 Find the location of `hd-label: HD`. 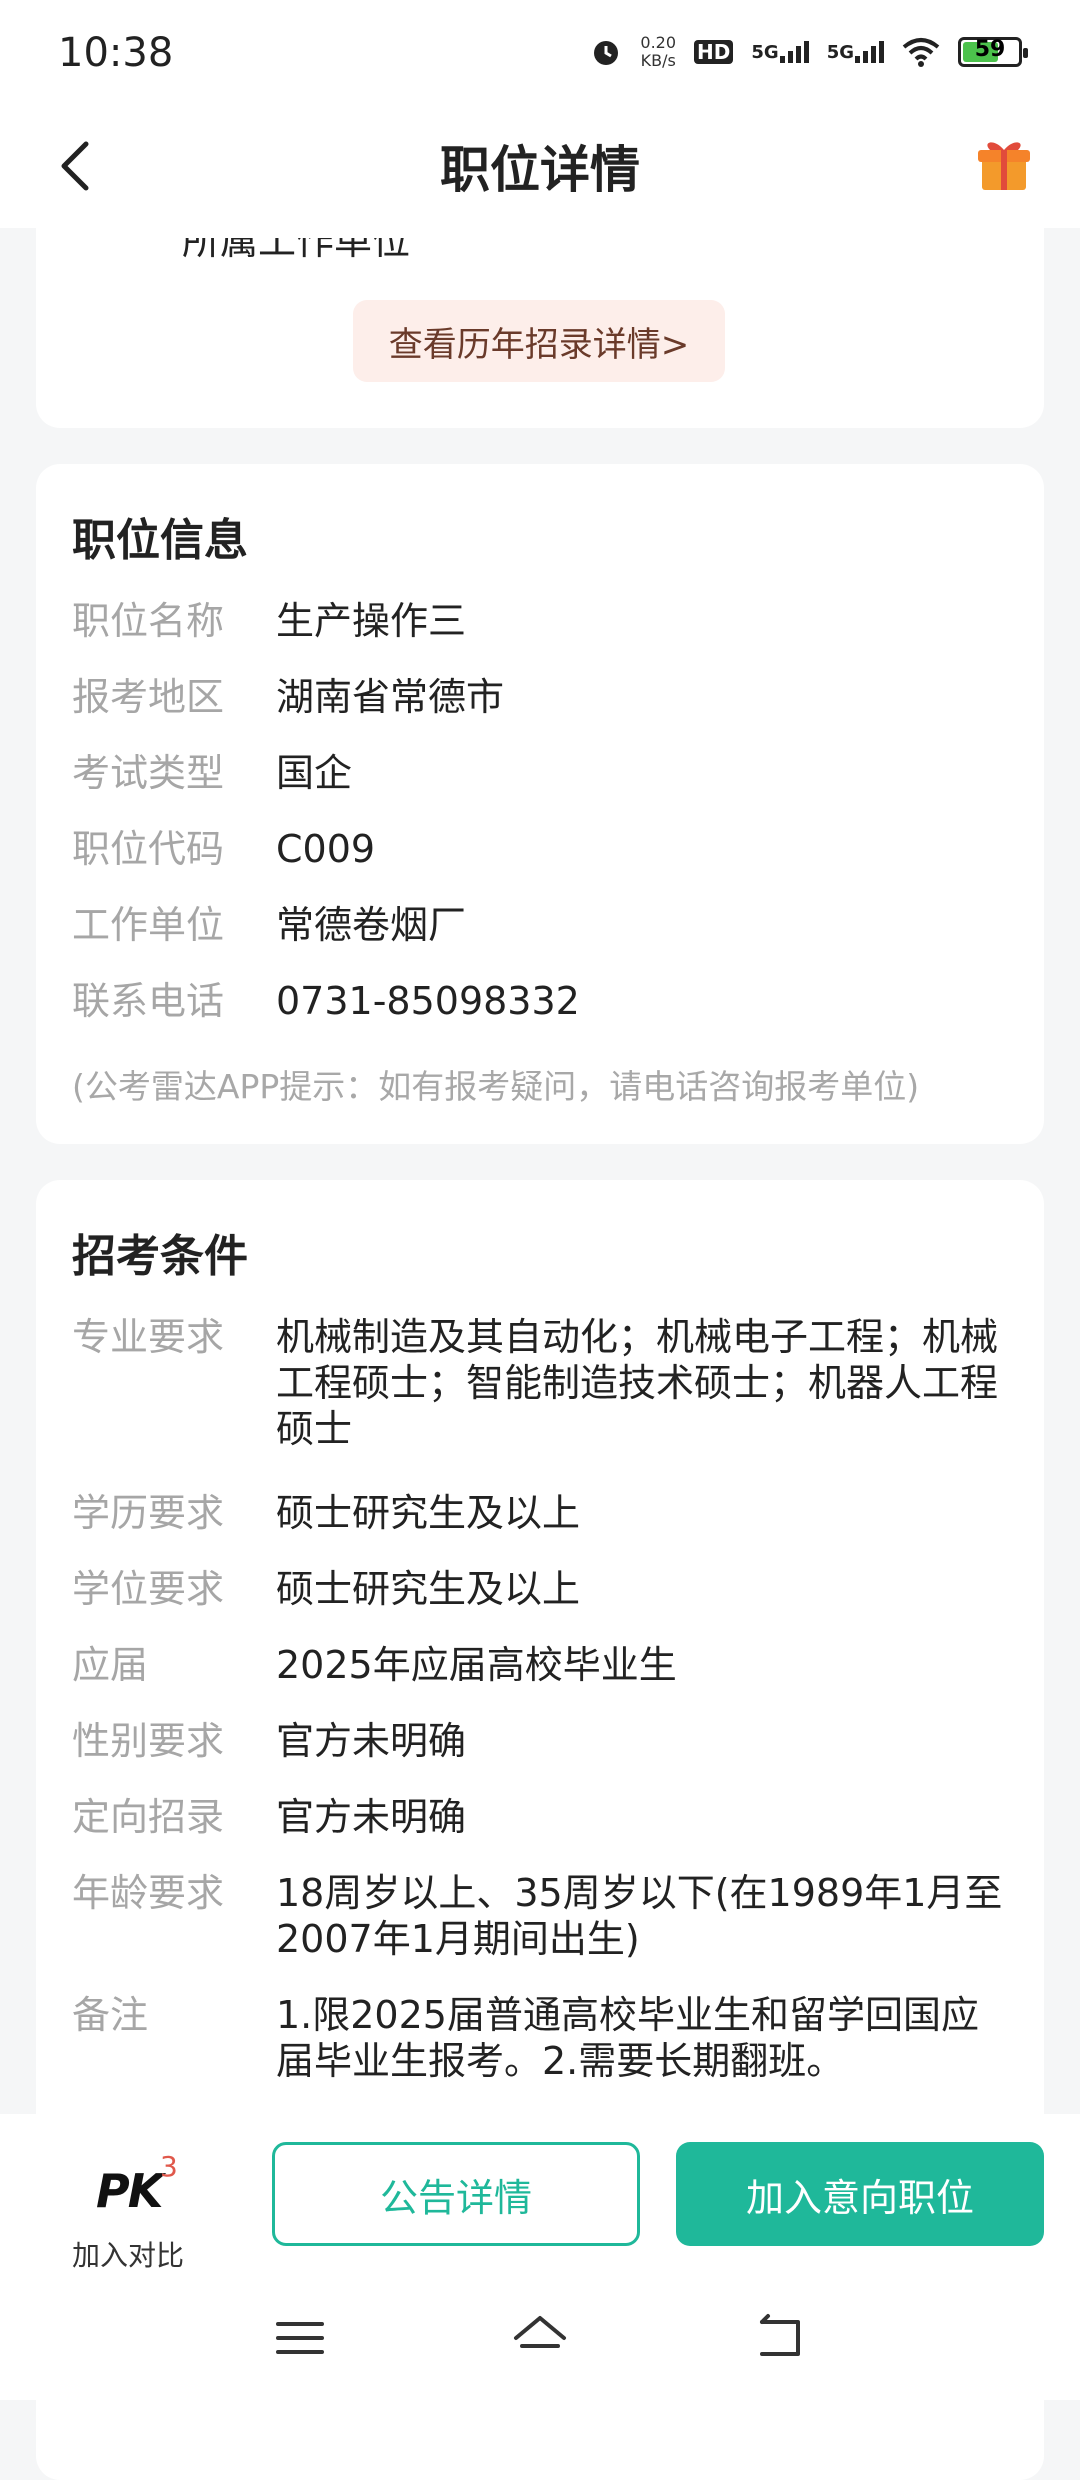

hd-label: HD is located at coordinates (714, 52).